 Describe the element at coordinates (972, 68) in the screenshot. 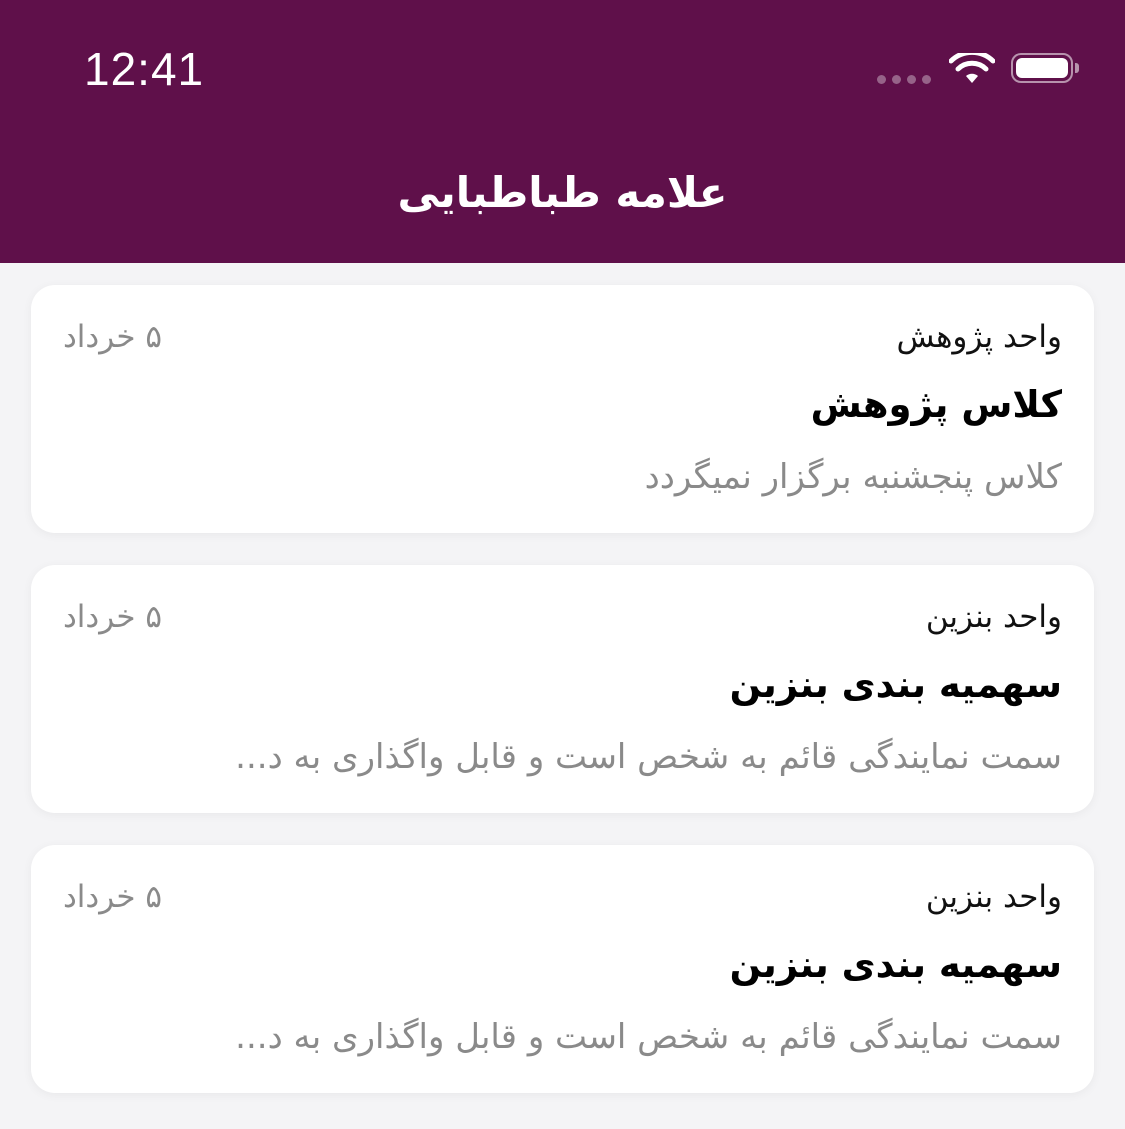

I see `wifi-icon` at that location.